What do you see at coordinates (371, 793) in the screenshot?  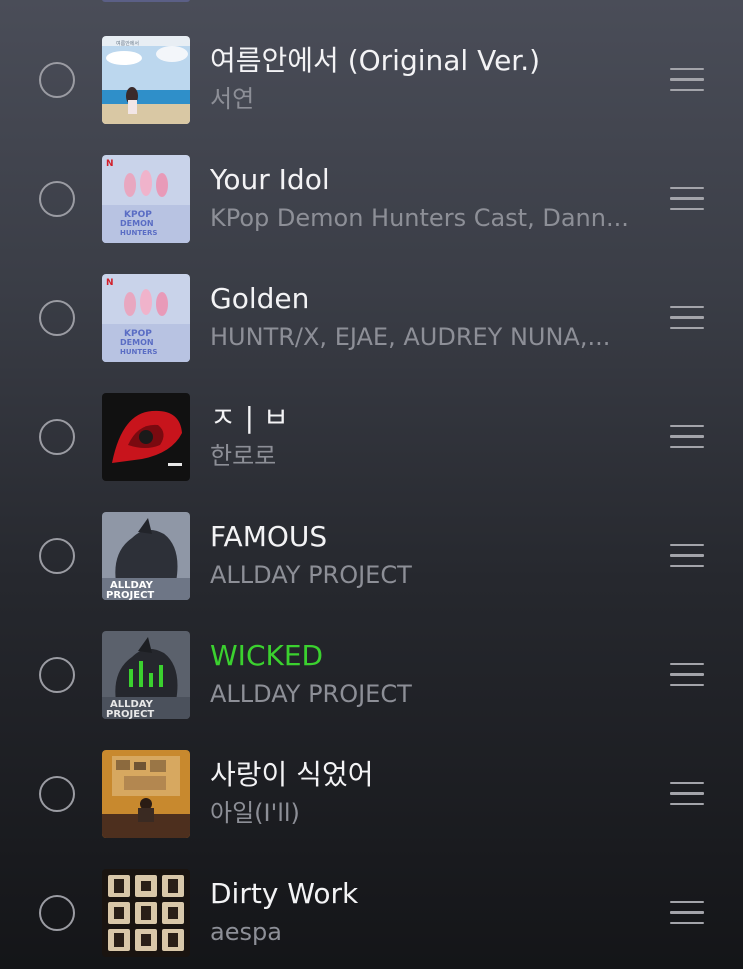 I see `track-row: 사랑이 식었어 아일(I'll)` at bounding box center [371, 793].